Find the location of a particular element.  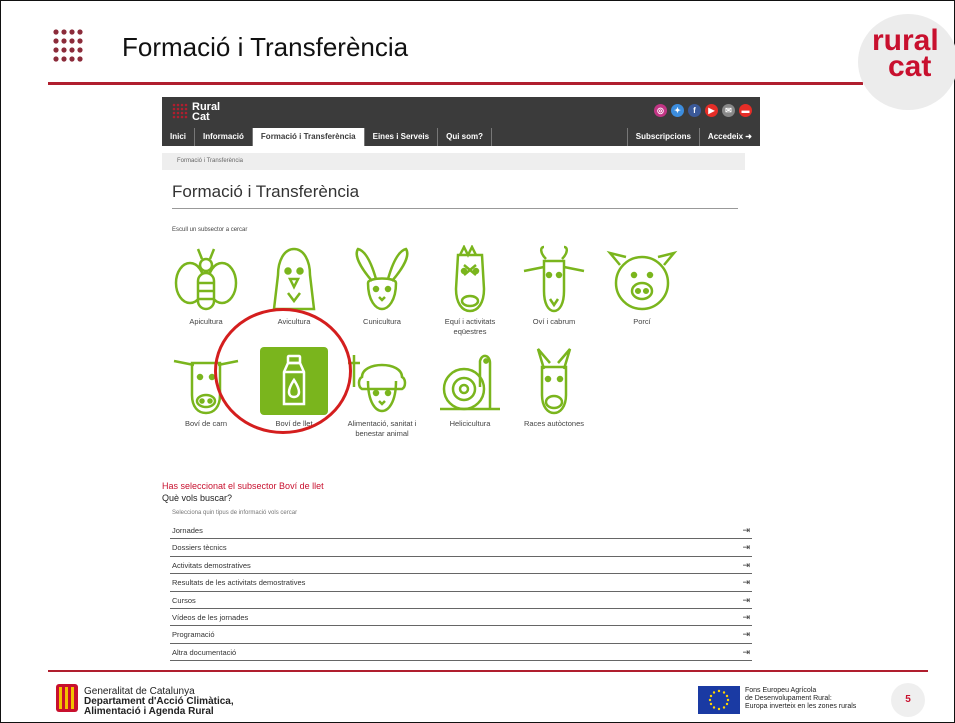

subsector-tile-helicicultura: Helicicultura is located at coordinates (470, 388).